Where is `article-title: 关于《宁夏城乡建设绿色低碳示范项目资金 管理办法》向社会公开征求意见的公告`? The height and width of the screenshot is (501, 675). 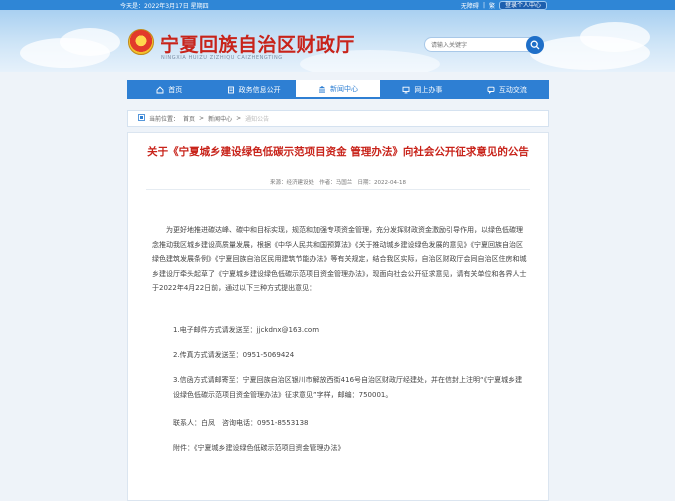 article-title: 关于《宁夏城乡建设绿色低碳示范项目资金 管理办法》向社会公开征求意见的公告 is located at coordinates (338, 152).